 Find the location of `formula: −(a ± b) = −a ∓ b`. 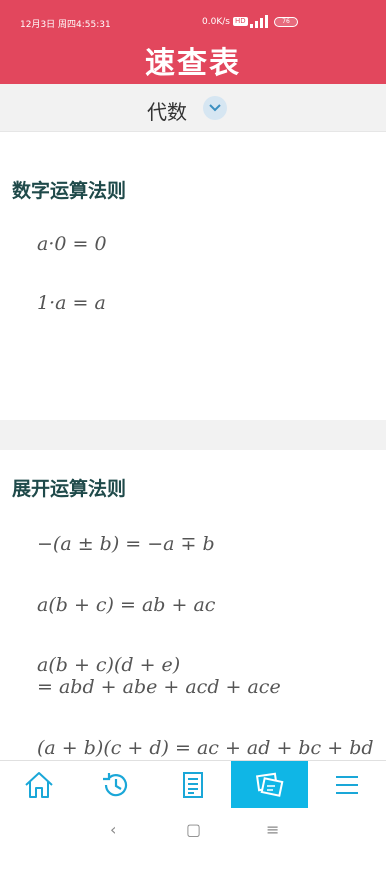

formula: −(a ± b) = −a ∓ b is located at coordinates (126, 544).